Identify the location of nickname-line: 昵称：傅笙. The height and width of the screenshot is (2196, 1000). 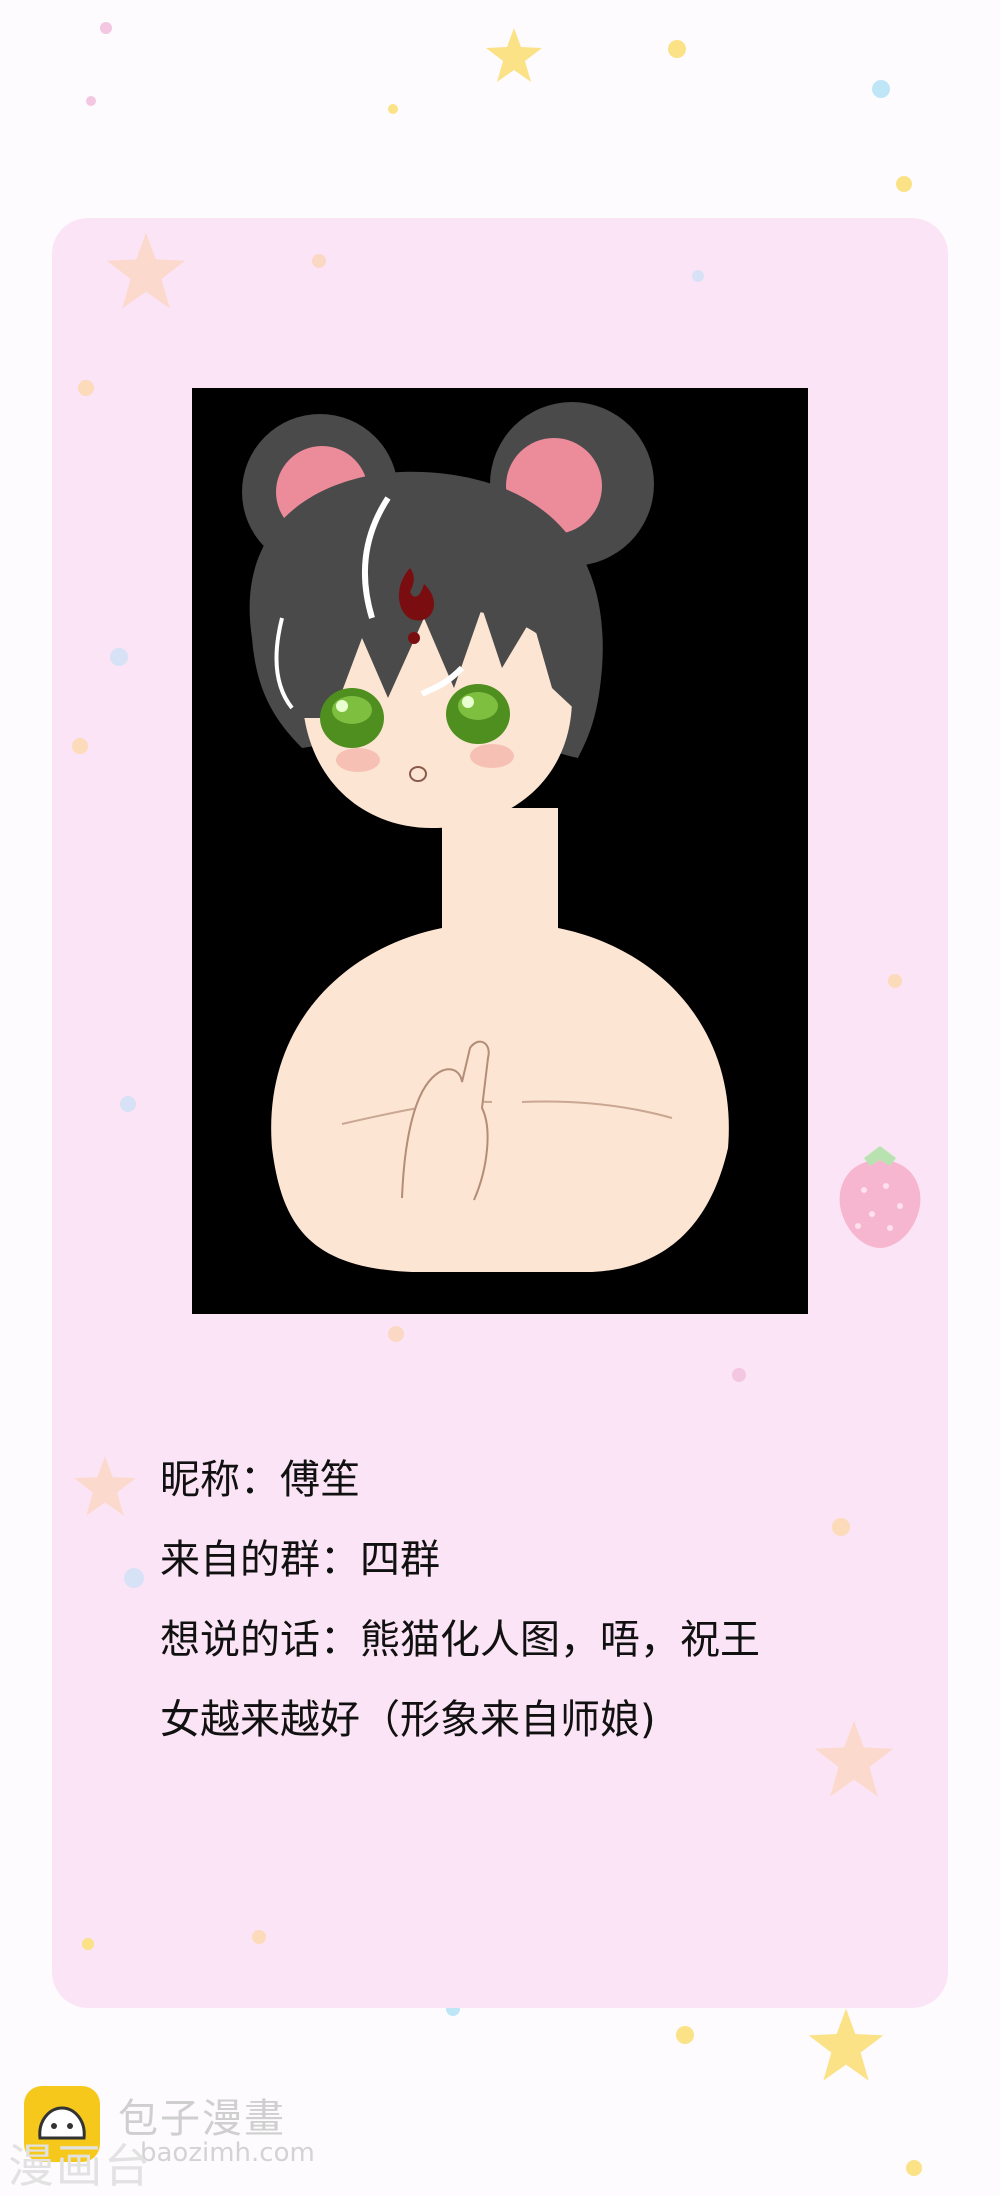
(260, 1480).